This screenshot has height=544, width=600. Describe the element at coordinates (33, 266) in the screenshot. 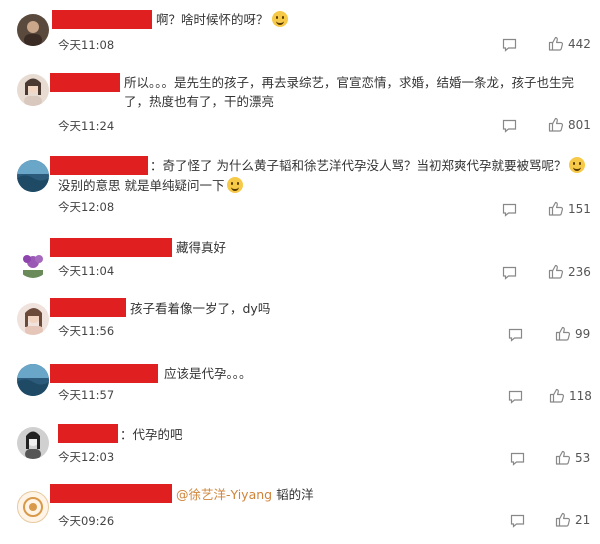

I see `flower-avatar-icon` at that location.